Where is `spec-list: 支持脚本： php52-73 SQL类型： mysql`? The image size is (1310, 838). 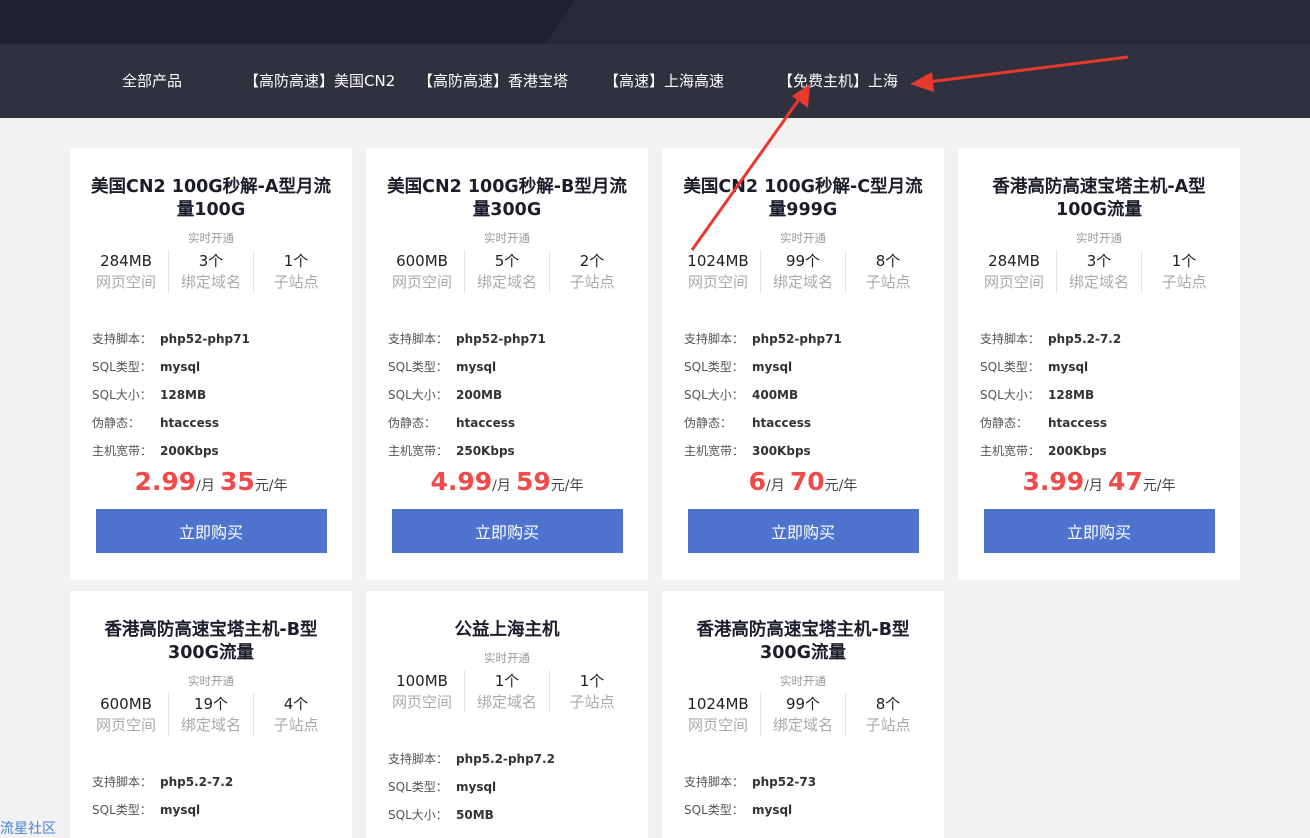
spec-list: 支持脚本： php52-73 SQL类型： mysql is located at coordinates (814, 796).